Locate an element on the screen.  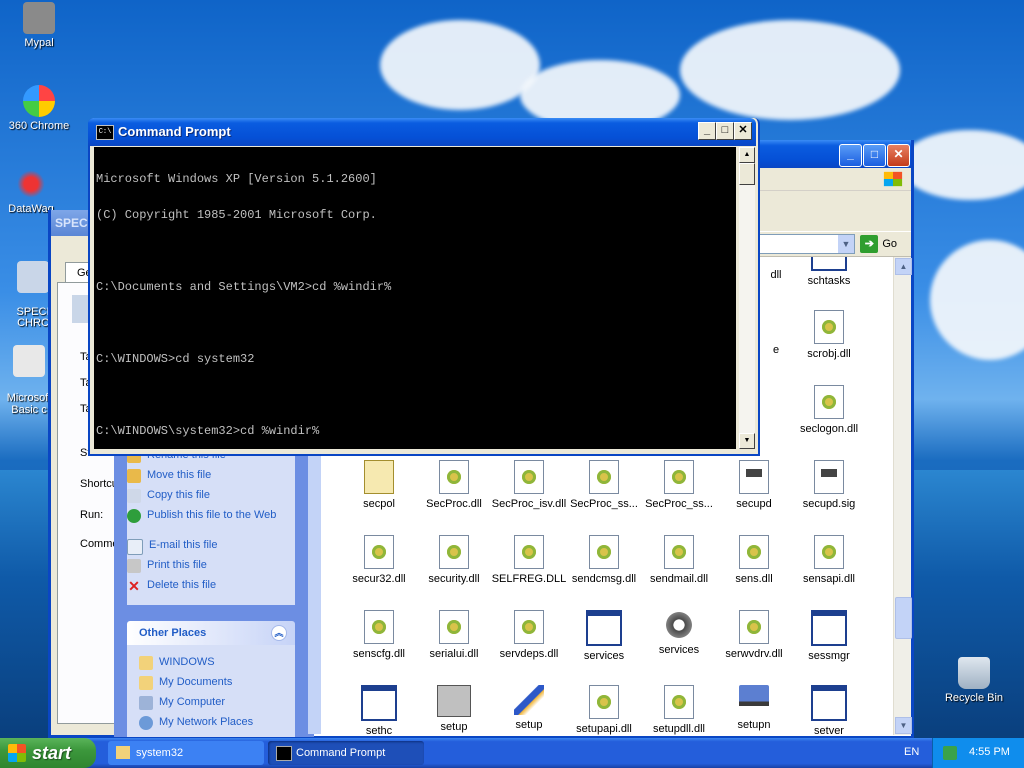
list-item: setupapi.dll is located at coordinates (604, 710).